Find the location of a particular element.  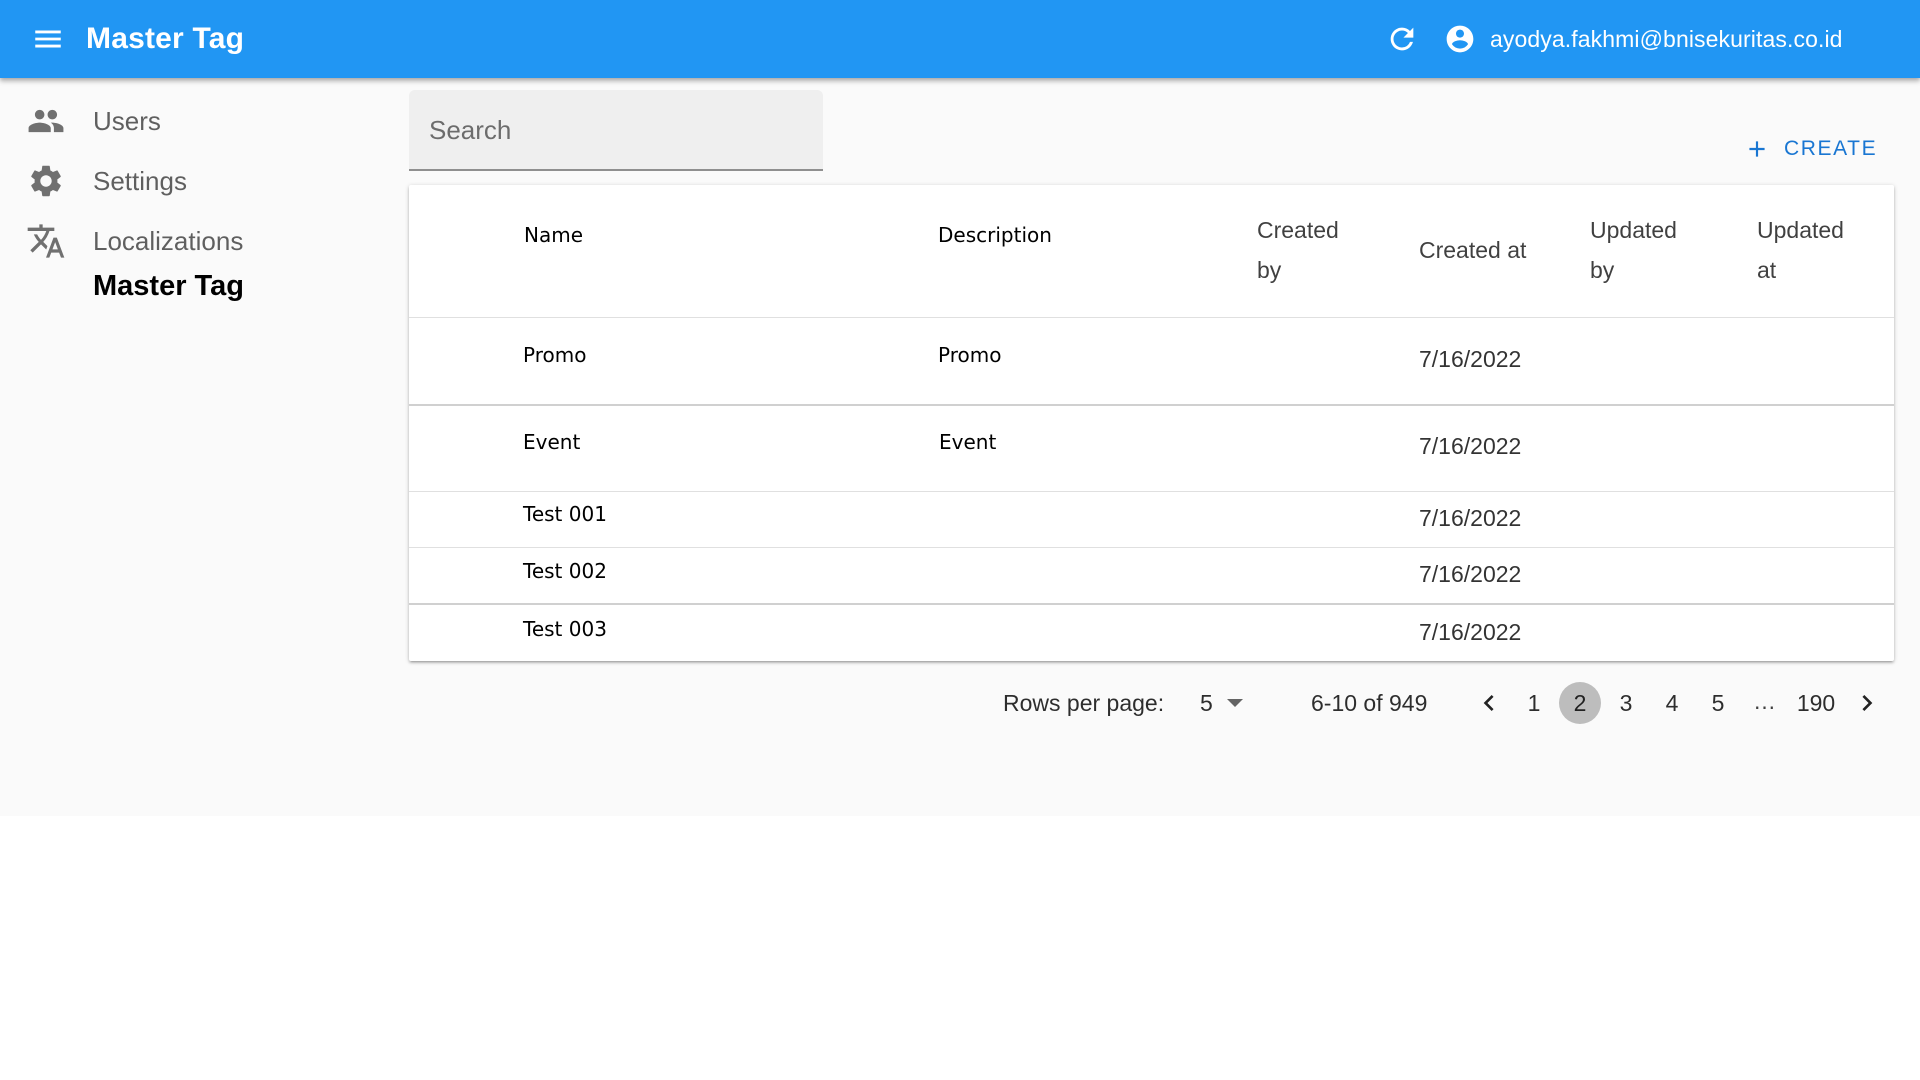

column-header-name: Name is located at coordinates (553, 235).